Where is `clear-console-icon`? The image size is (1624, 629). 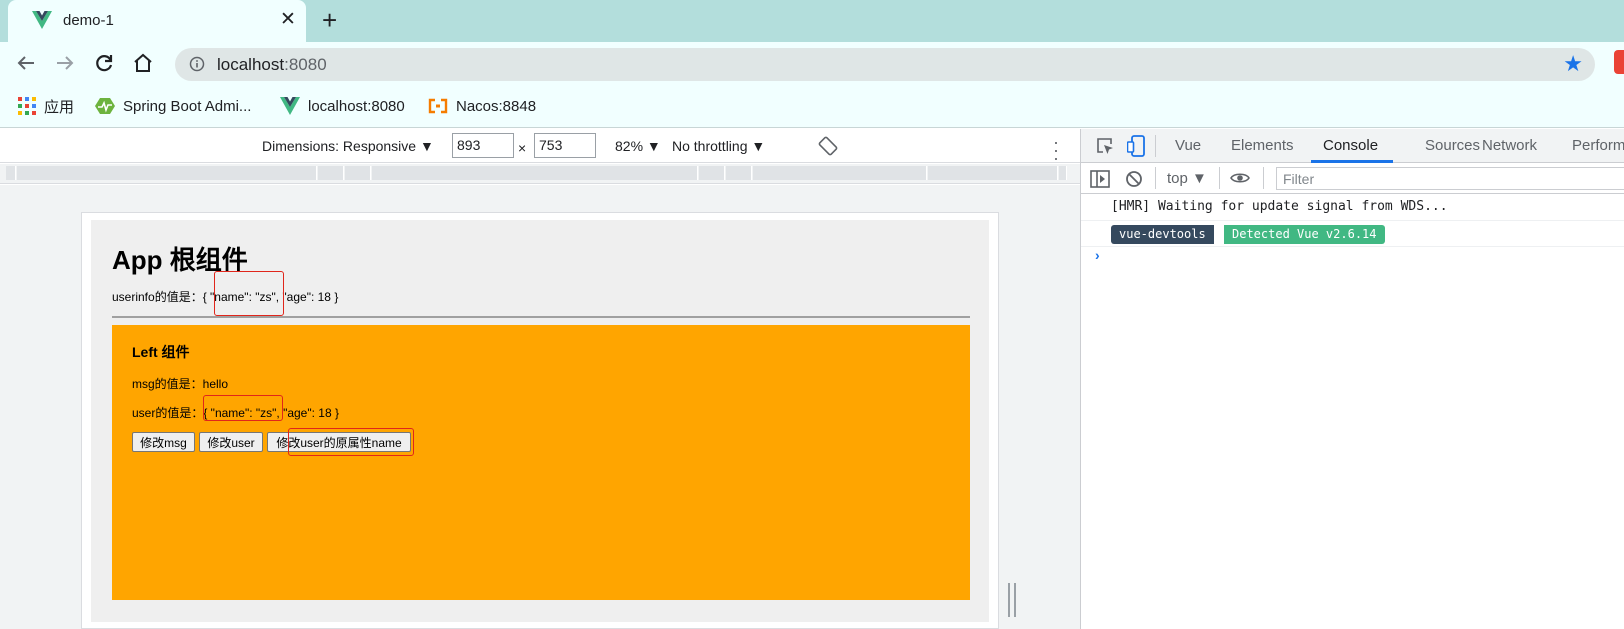 clear-console-icon is located at coordinates (1134, 179).